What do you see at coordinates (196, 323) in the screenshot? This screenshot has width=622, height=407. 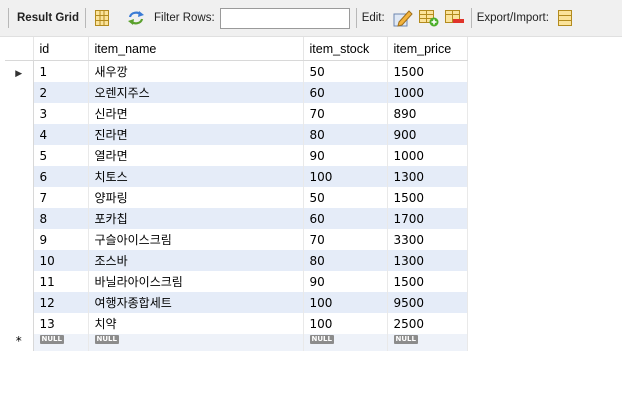 I see `cell-item-name: 치약` at bounding box center [196, 323].